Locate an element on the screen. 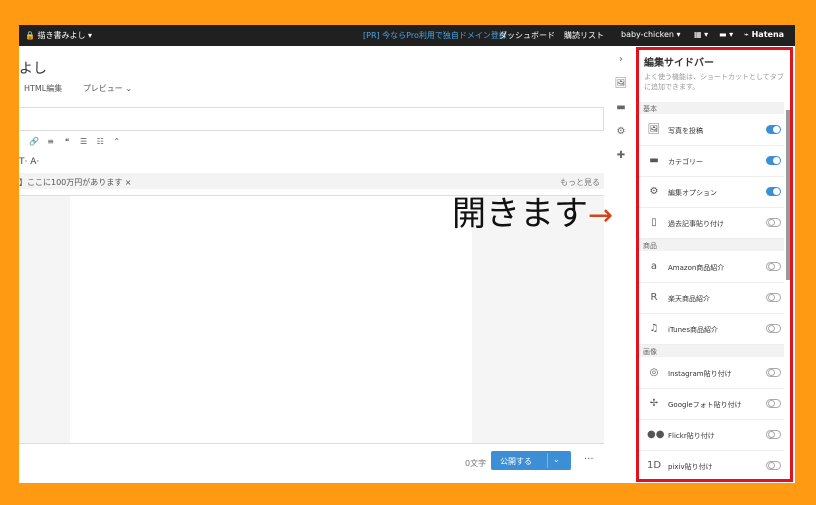 This screenshot has width=816, height=505. sidebar-item: ▯ 過去記事貼り付け is located at coordinates (711, 223).